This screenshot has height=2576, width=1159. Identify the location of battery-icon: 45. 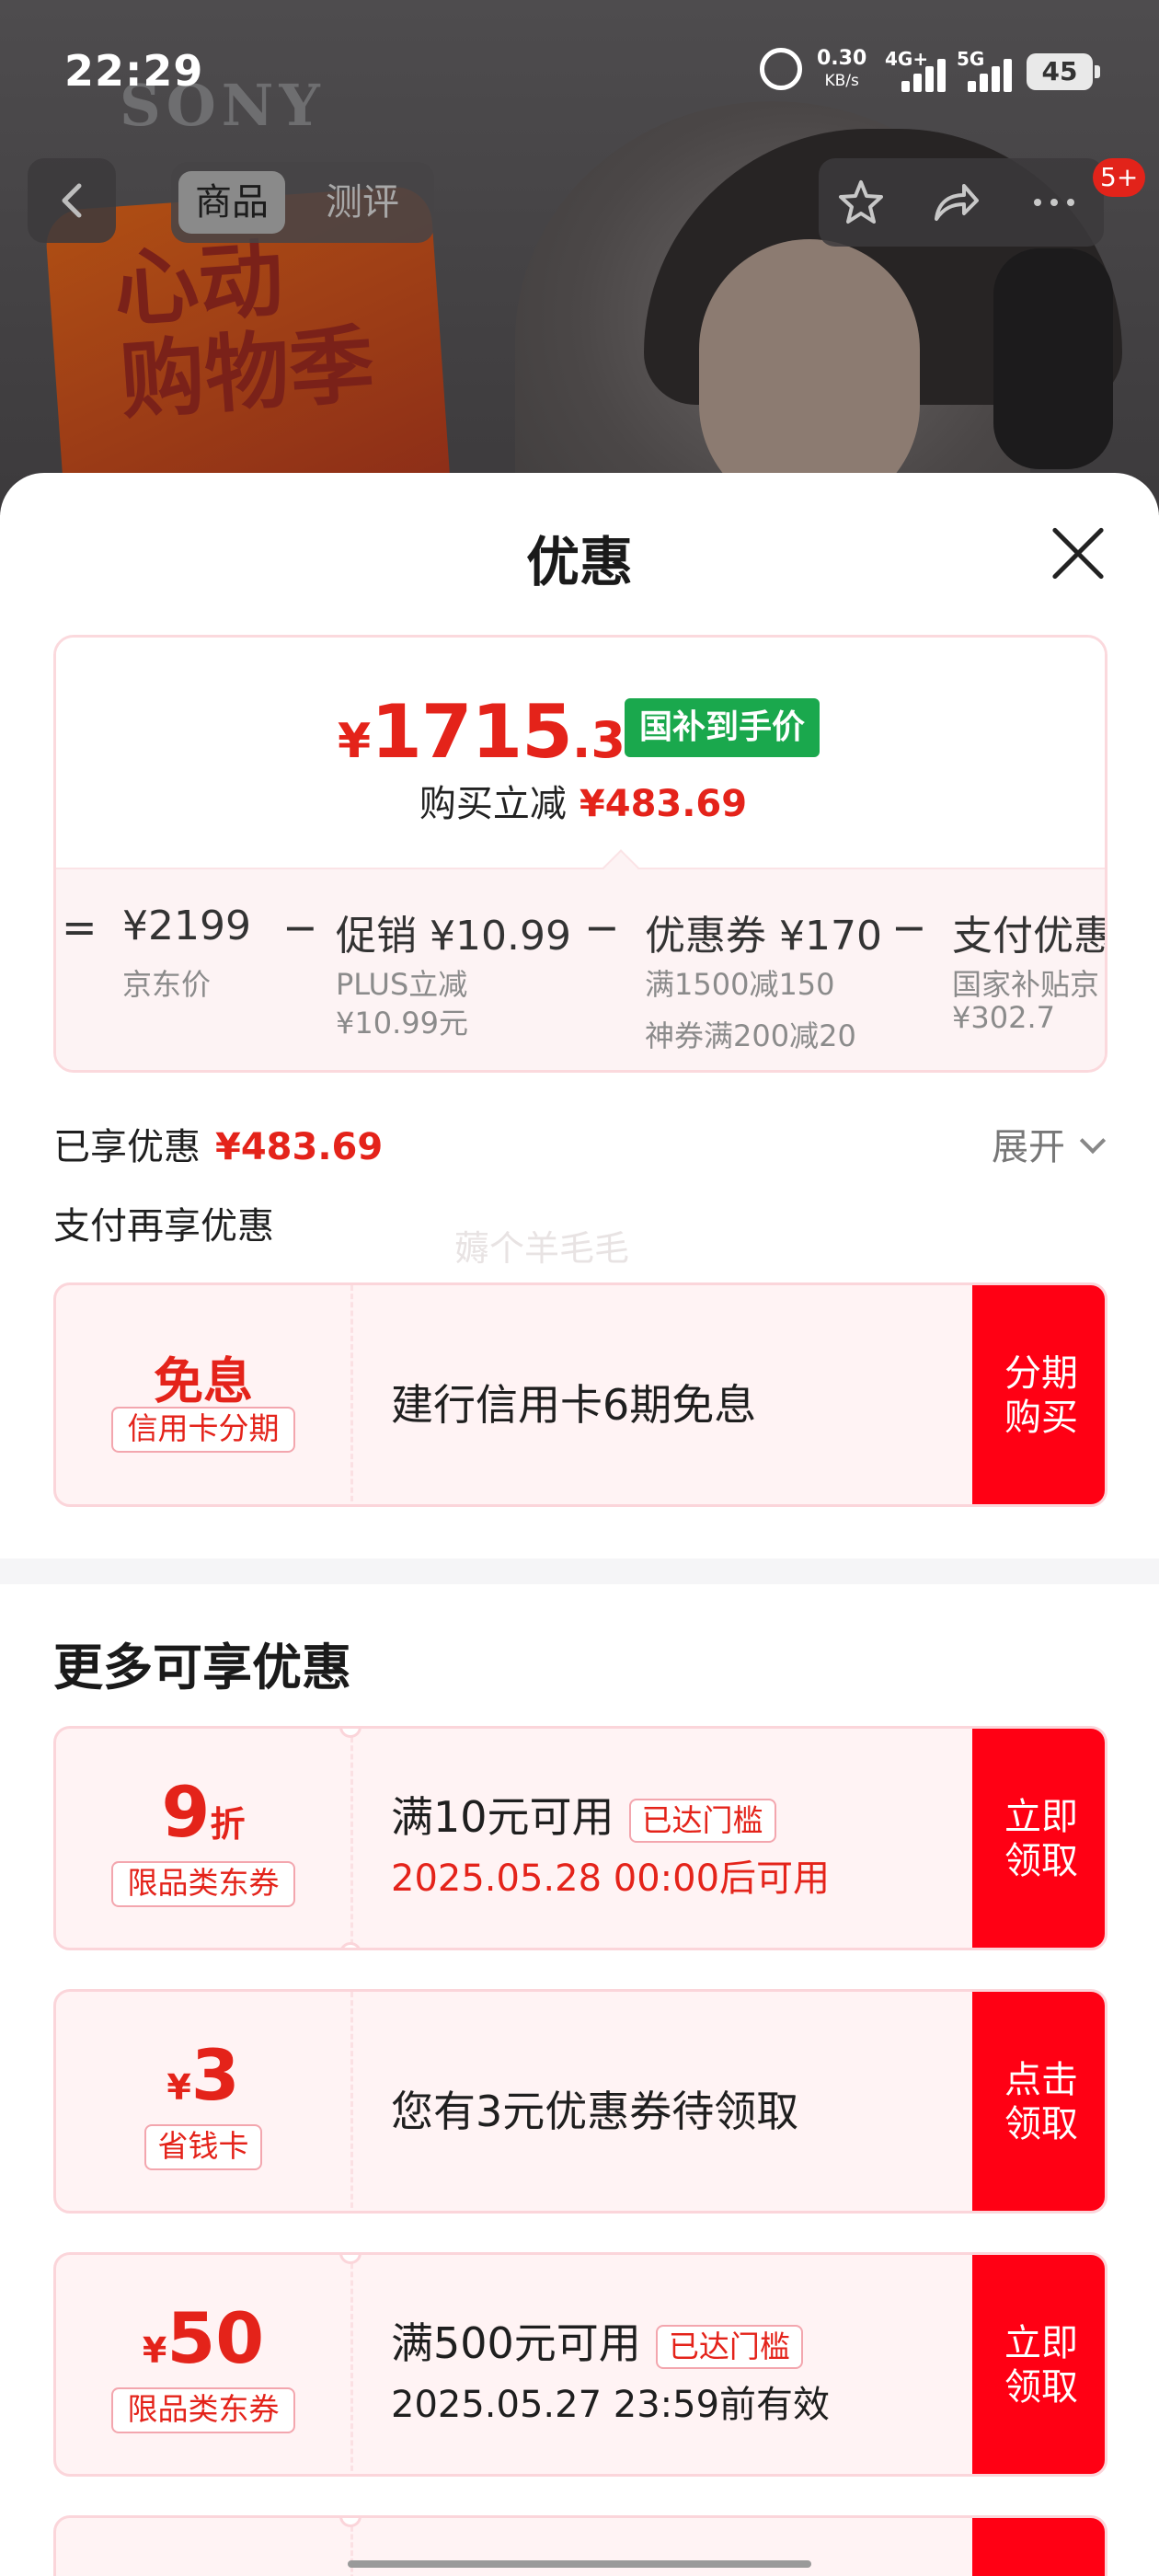
(1063, 71).